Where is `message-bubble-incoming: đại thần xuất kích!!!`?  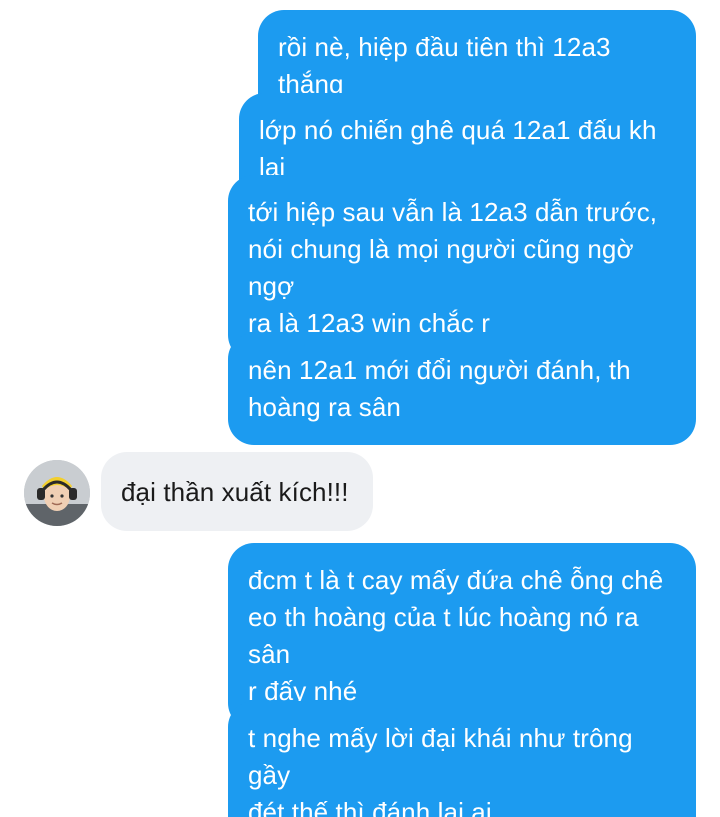
message-bubble-incoming: đại thần xuất kích!!! is located at coordinates (237, 491).